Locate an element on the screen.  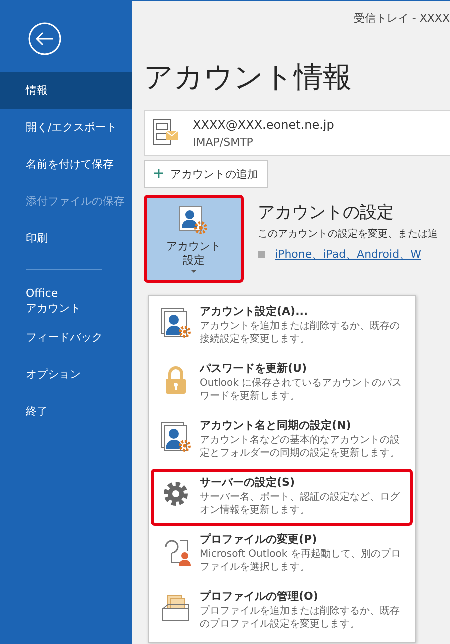
menu-item: プロファイルの管理(O) プロファイルを追加または削除するか、既存のプロファイル設定を変更します。 is located at coordinates (282, 611).